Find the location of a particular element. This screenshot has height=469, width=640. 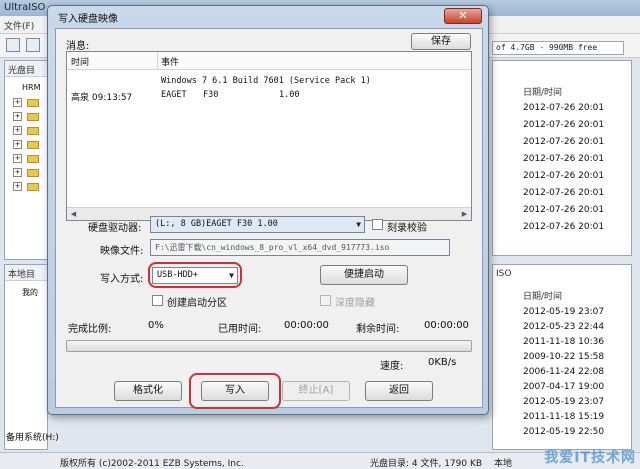

iso-label: ISO is located at coordinates (504, 274).